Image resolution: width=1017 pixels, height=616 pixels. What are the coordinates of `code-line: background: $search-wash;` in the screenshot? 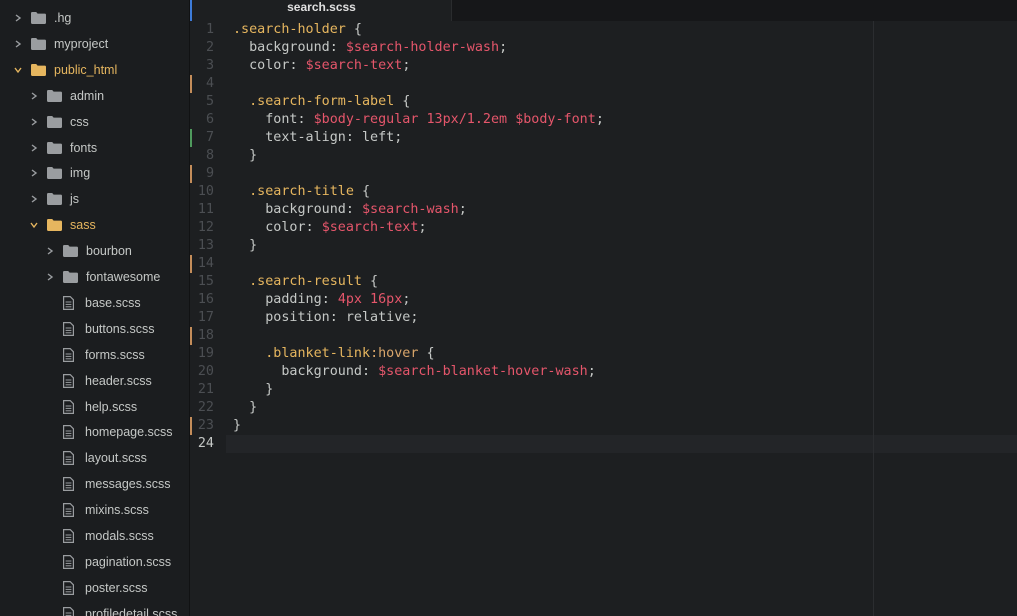 It's located at (350, 210).